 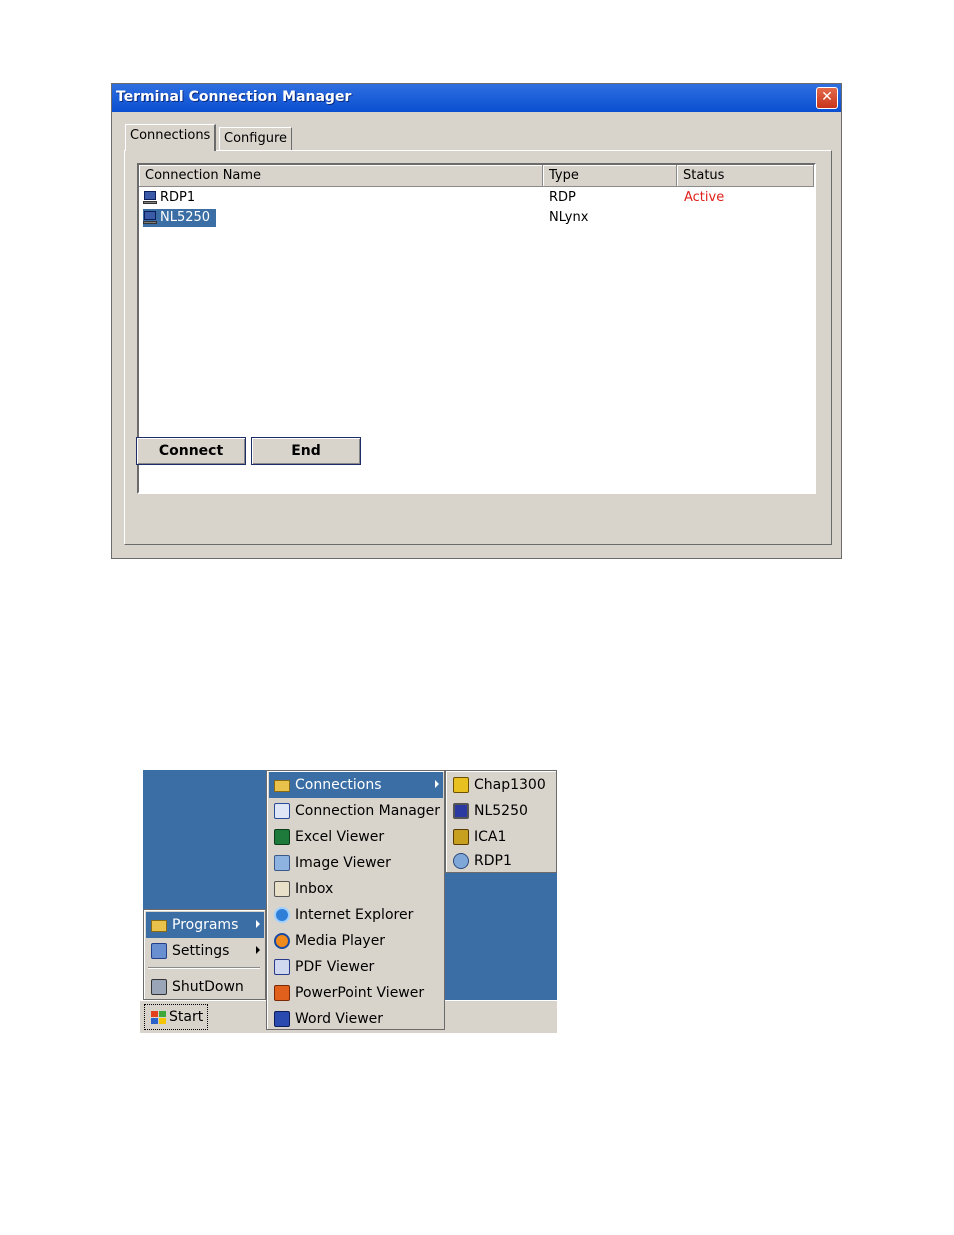 What do you see at coordinates (461, 837) in the screenshot?
I see `ica-icon` at bounding box center [461, 837].